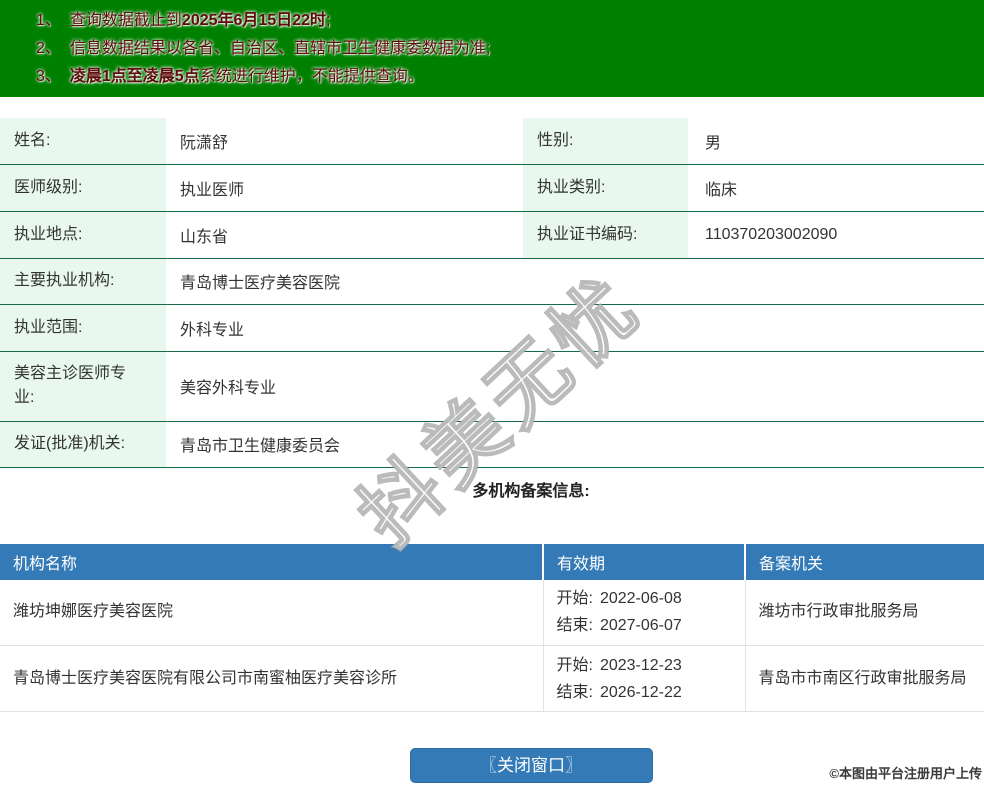 The image size is (984, 785). I want to click on table-row: 姓名: 阮潇舒 性别: 男, so click(492, 141).